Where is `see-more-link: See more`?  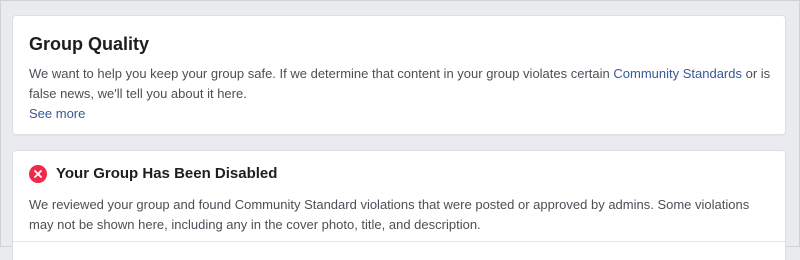
see-more-link: See more is located at coordinates (57, 114).